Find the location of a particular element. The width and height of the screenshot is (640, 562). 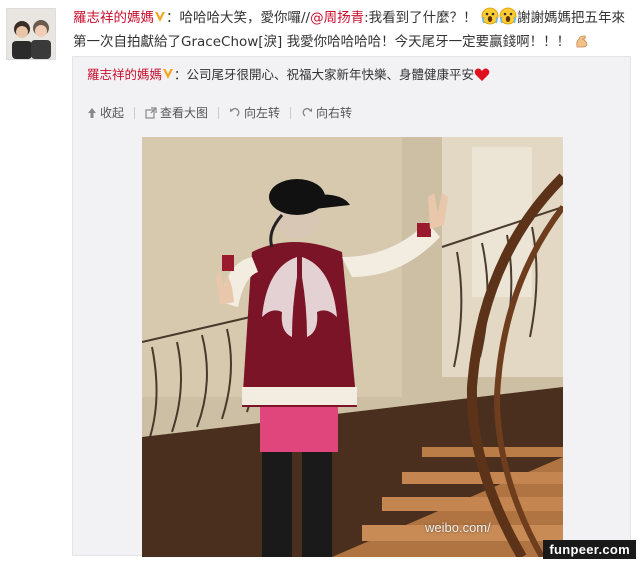

repost-body: ：公司尾牙很開心、祝福大家新年快樂、身體健康平安 is located at coordinates (324, 74).